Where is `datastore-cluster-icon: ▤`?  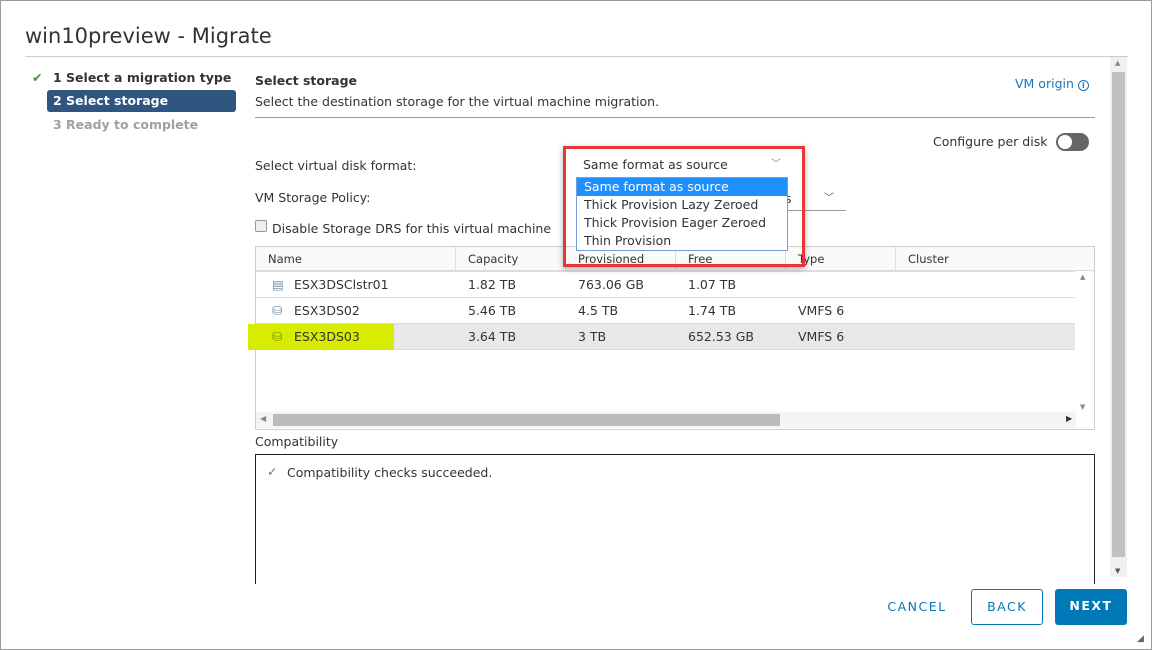 datastore-cluster-icon: ▤ is located at coordinates (278, 284).